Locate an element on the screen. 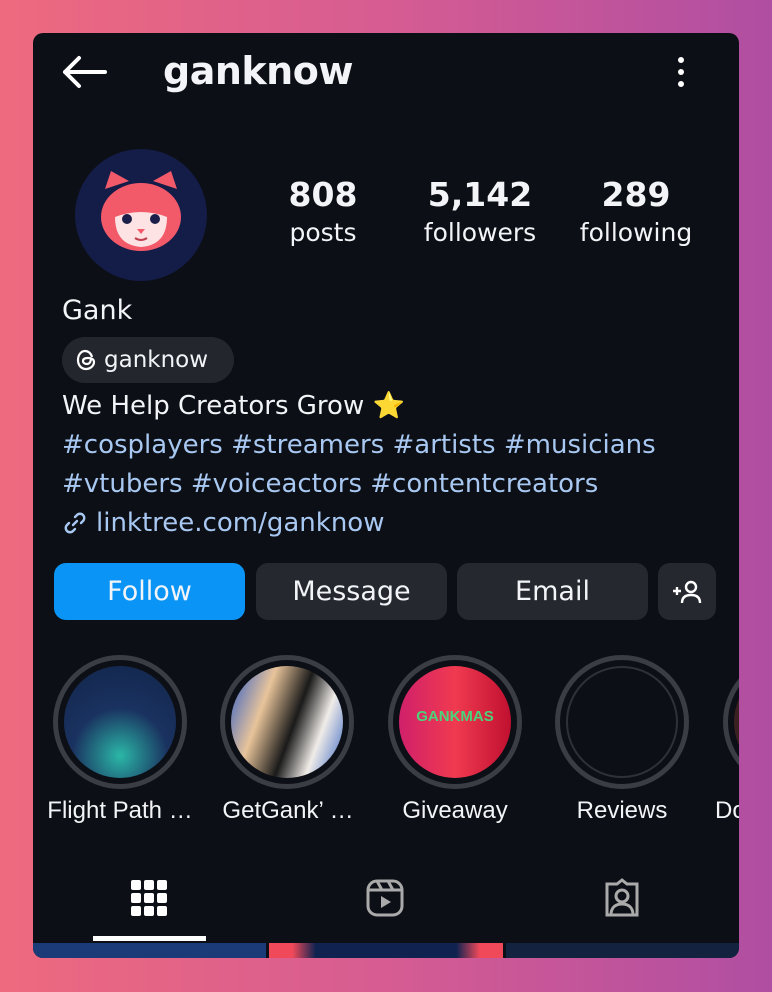 The image size is (772, 992). threads-handle: ganknow is located at coordinates (156, 360).